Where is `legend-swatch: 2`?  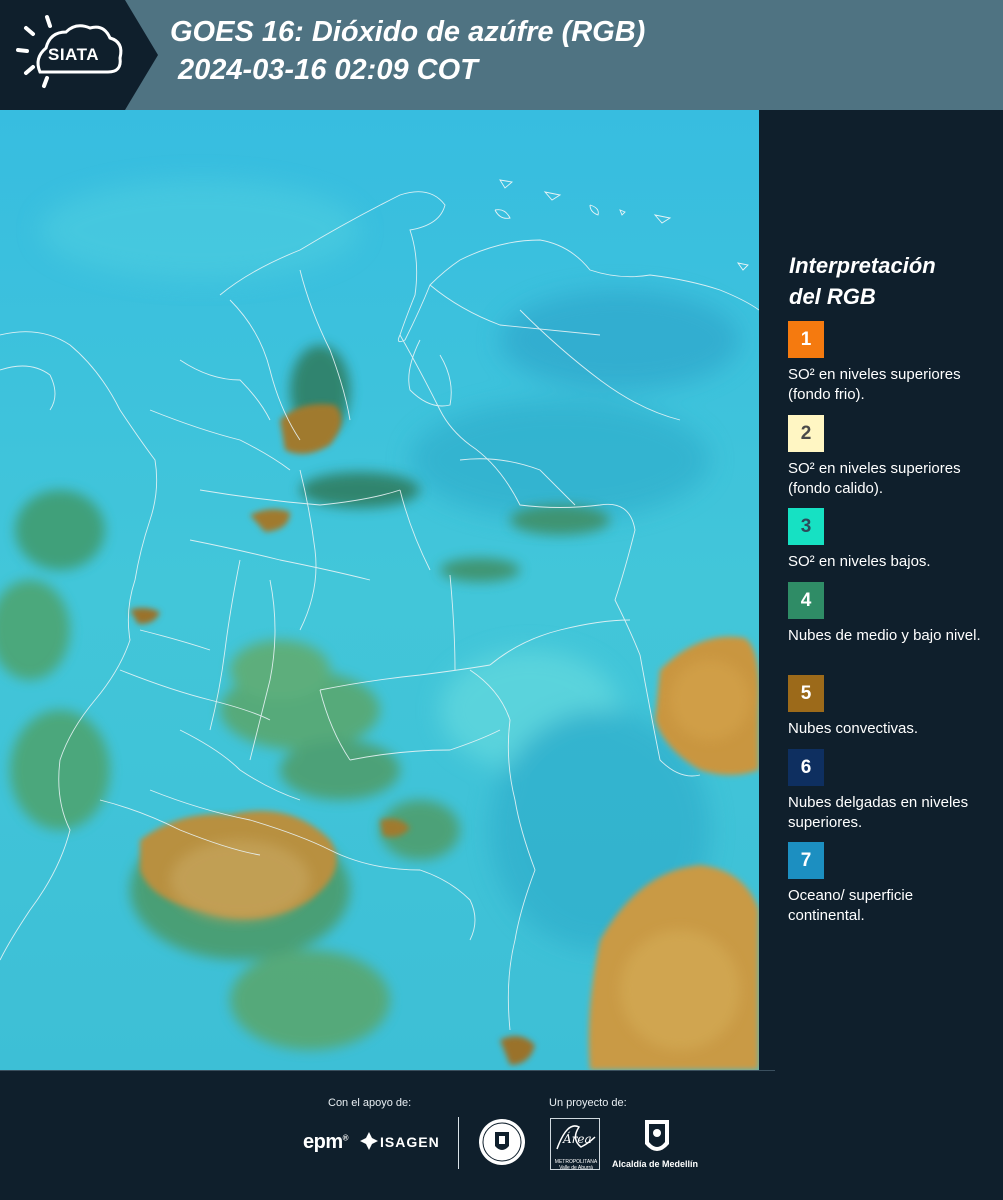
legend-swatch: 2 is located at coordinates (806, 433).